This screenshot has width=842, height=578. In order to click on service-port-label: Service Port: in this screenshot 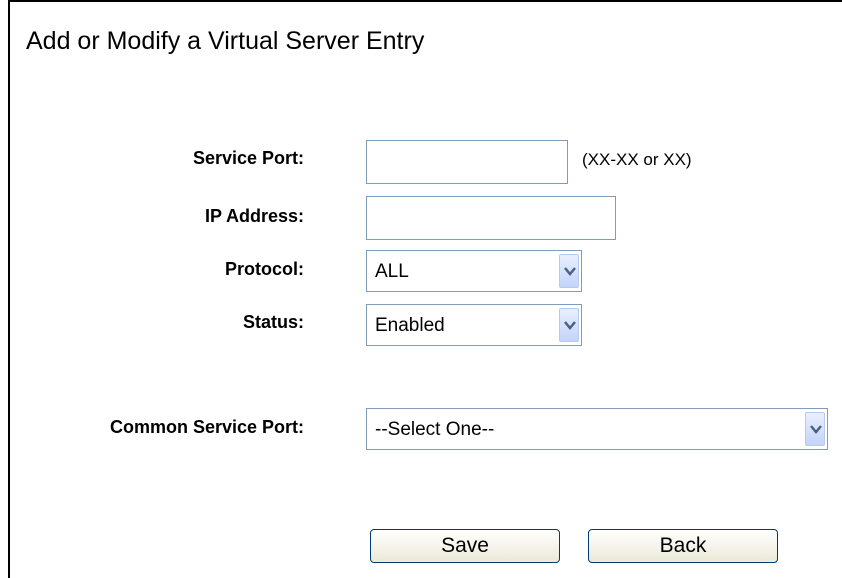, I will do `click(248, 158)`.